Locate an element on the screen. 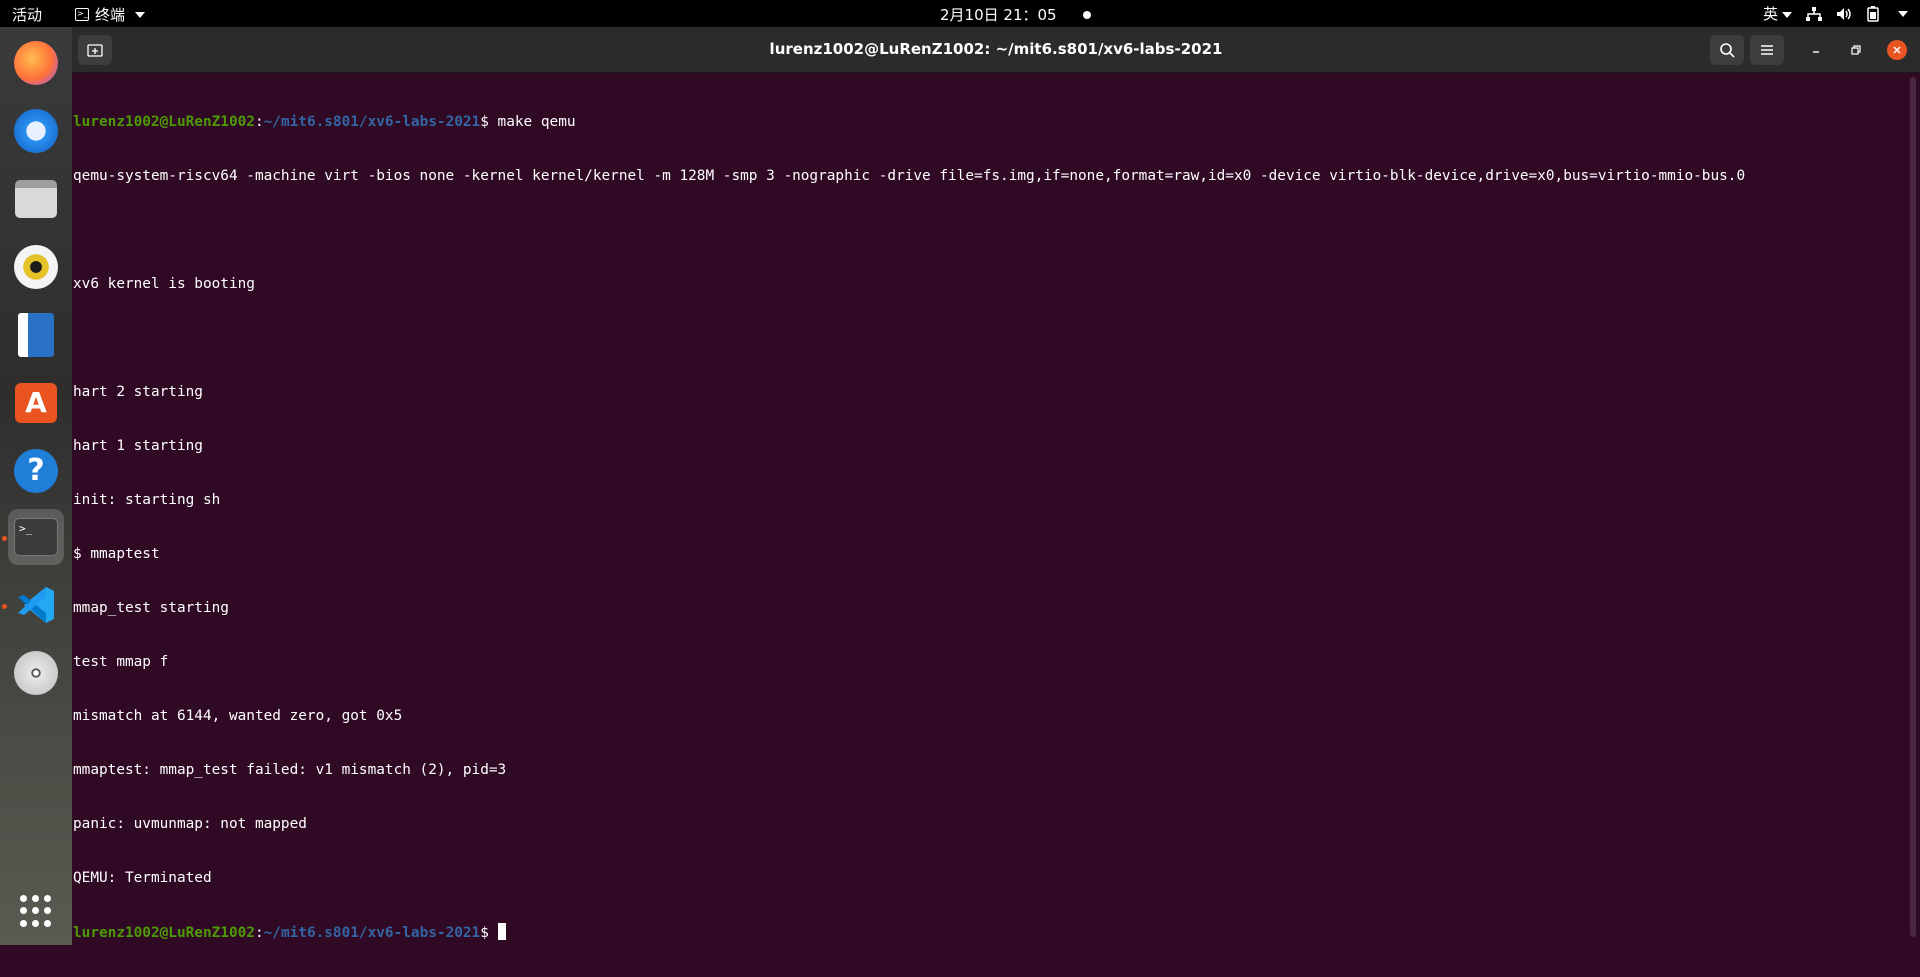  volume-icon is located at coordinates (1844, 14).